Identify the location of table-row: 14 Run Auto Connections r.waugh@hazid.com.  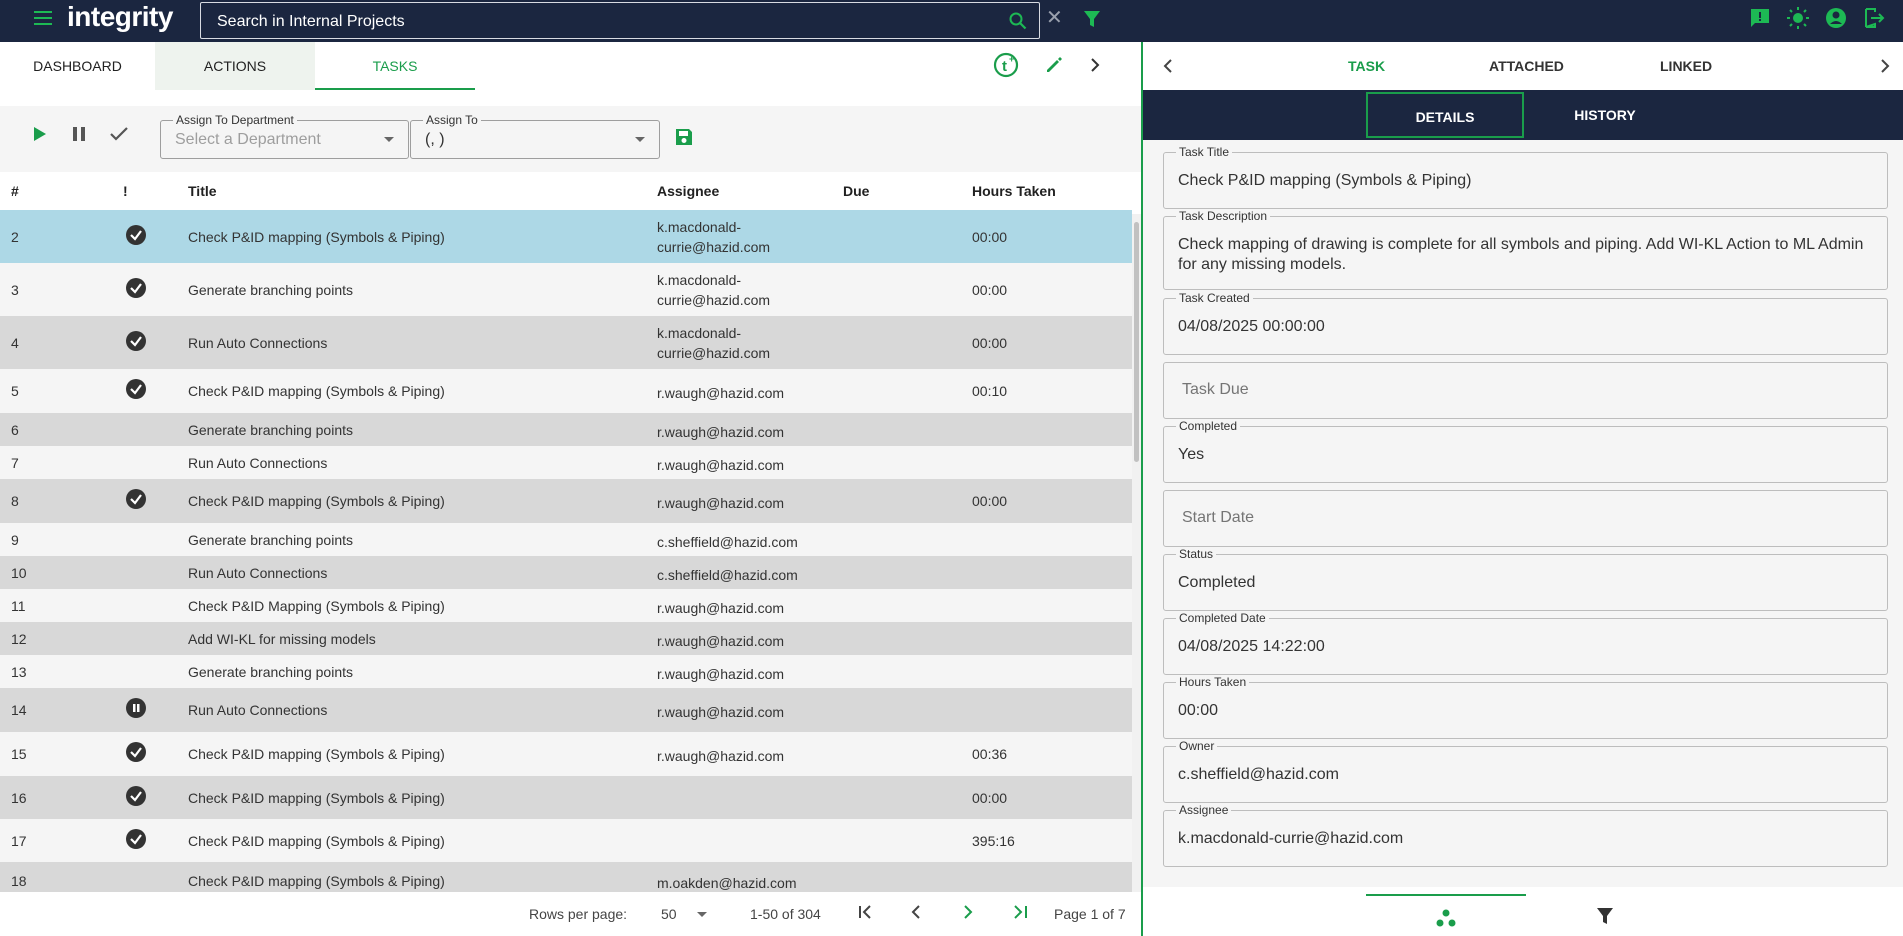
(566, 710).